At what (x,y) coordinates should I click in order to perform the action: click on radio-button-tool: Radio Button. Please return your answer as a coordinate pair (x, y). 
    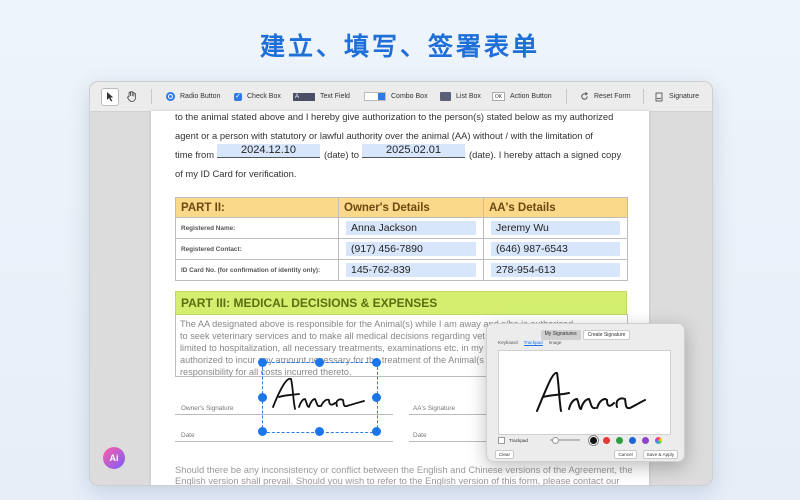
    Looking at the image, I should click on (193, 96).